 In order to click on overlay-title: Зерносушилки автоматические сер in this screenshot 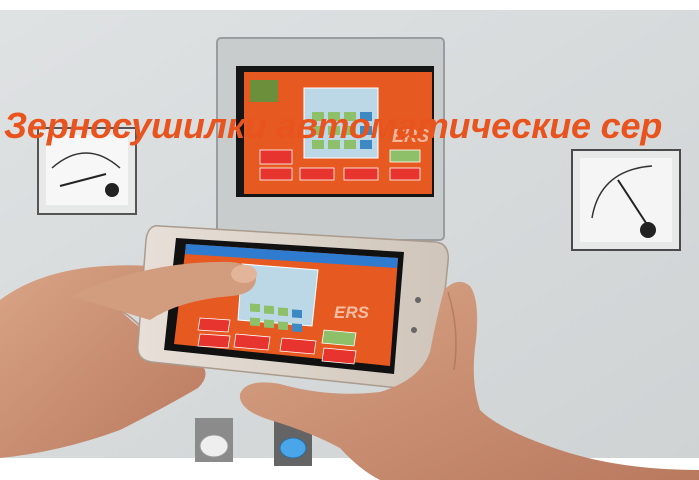, I will do `click(333, 125)`.